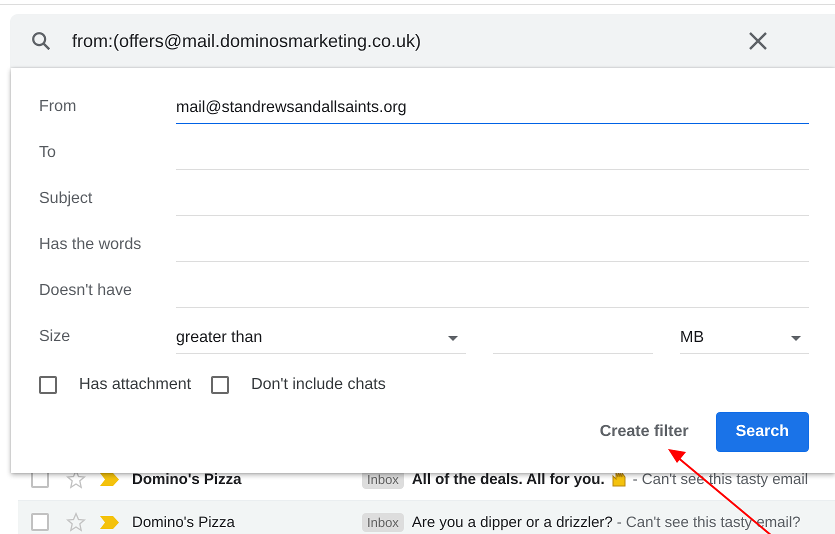 The image size is (835, 534). What do you see at coordinates (76, 522) in the screenshot?
I see `star-icon` at bounding box center [76, 522].